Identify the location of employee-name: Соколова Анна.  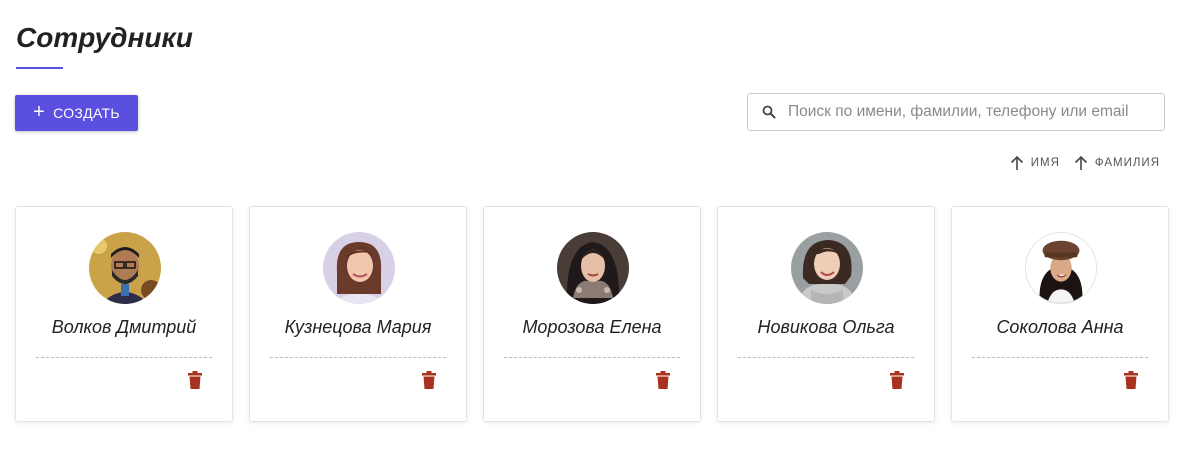
(1060, 327).